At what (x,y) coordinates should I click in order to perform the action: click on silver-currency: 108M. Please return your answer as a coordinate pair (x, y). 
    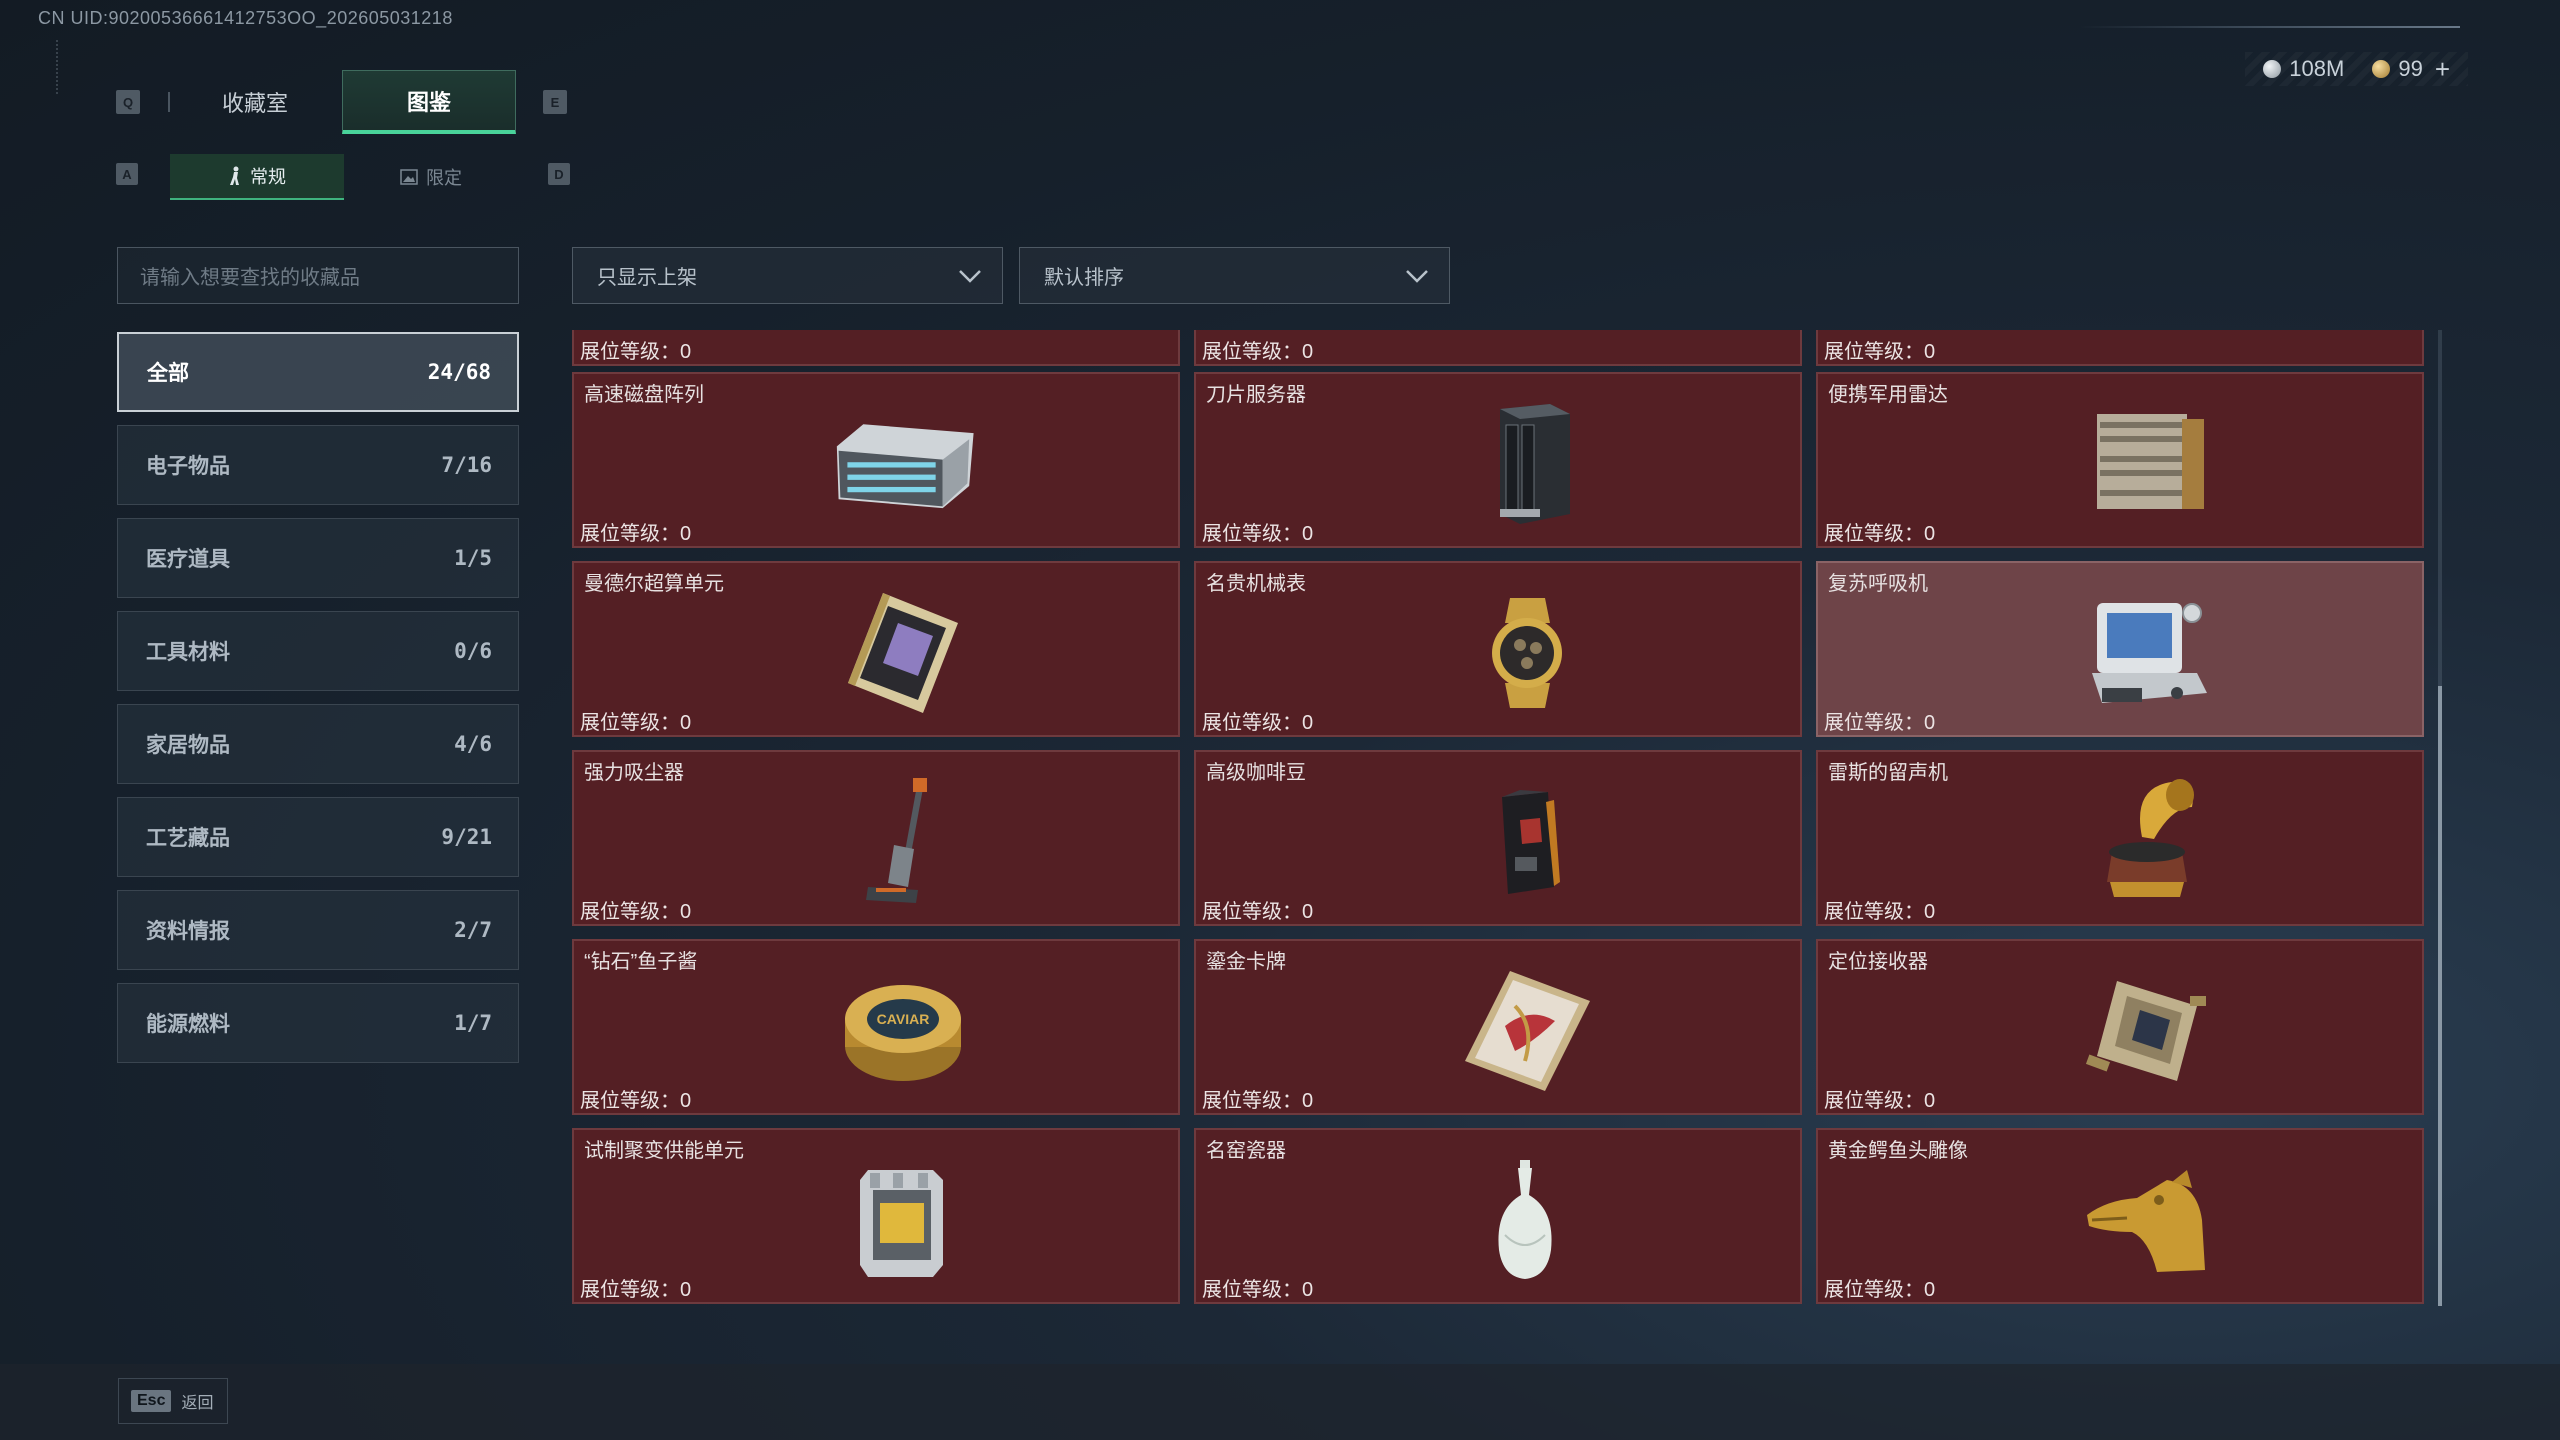
    Looking at the image, I should click on (2303, 69).